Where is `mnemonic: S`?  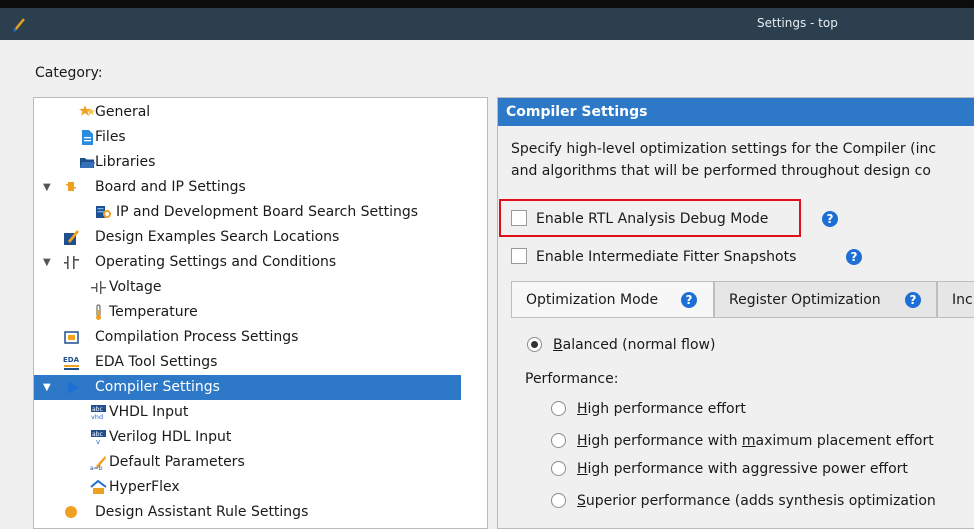 mnemonic: S is located at coordinates (581, 501).